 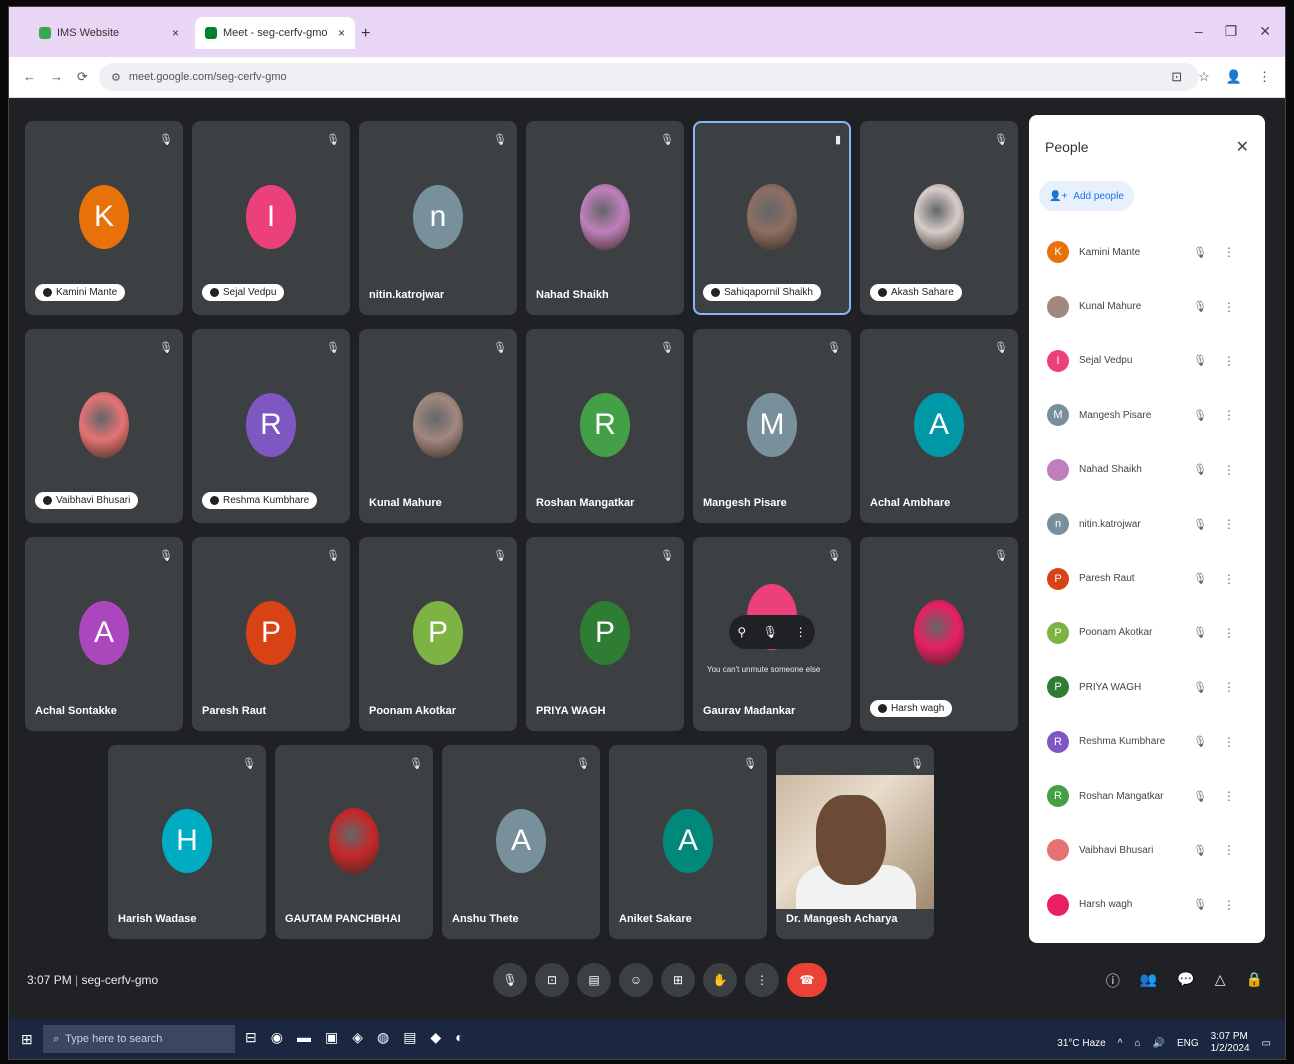 I want to click on close-window-button: ✕, so click(x=1265, y=31).